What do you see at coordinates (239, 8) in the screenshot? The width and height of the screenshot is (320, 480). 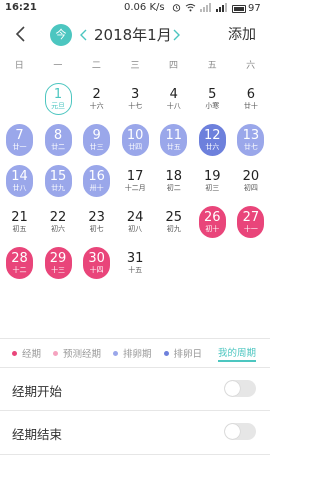 I see `battery-icon` at bounding box center [239, 8].